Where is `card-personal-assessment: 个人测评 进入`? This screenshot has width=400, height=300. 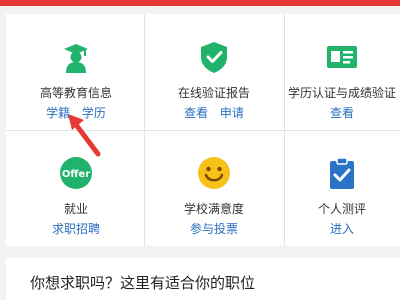
card-personal-assessment: 个人测评 进入 is located at coordinates (342, 188).